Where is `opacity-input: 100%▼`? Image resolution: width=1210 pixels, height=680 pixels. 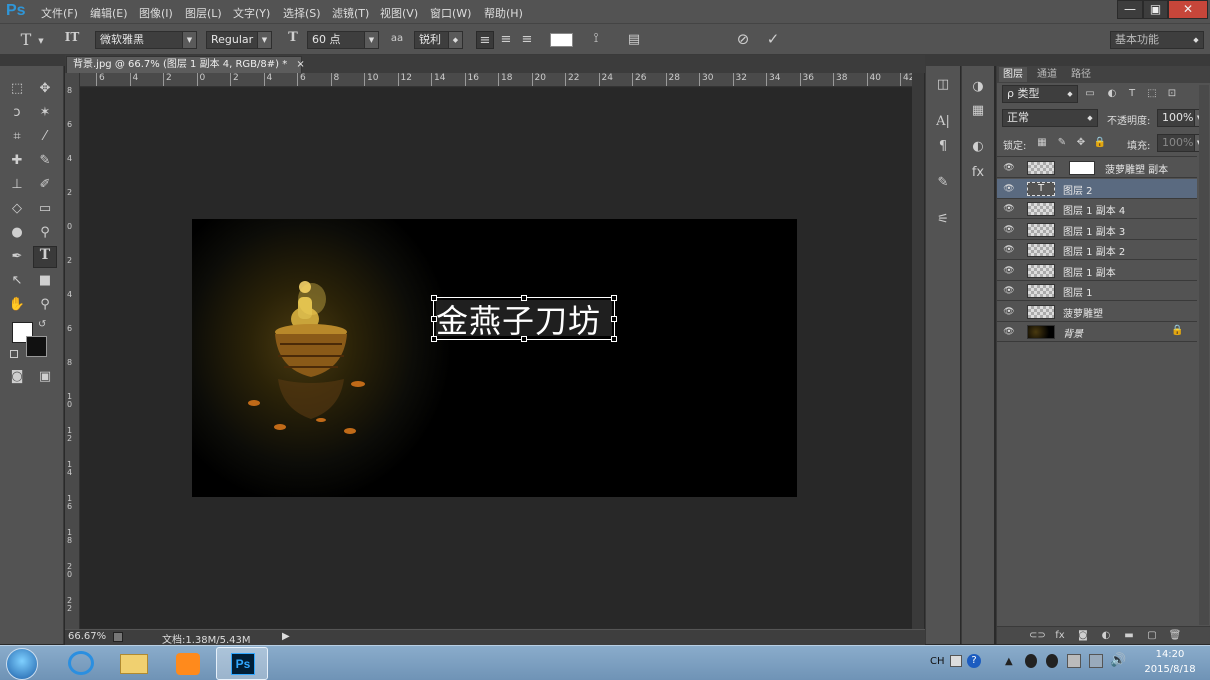 opacity-input: 100%▼ is located at coordinates (1181, 118).